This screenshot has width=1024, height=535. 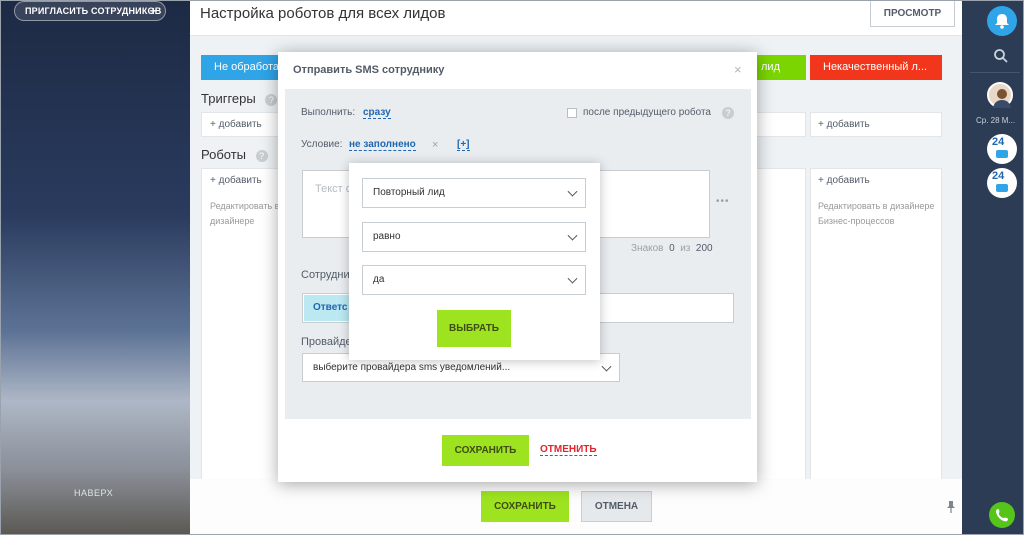 What do you see at coordinates (382, 145) in the screenshot?
I see `condition-value-link: не заполнено` at bounding box center [382, 145].